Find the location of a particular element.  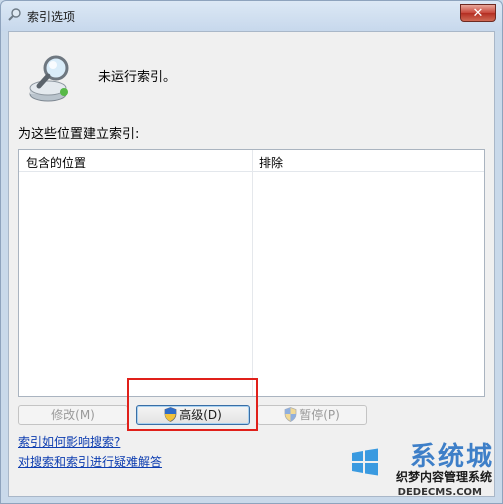

watermark: 系统城 织梦内容管理系统 DEDECMS.COM is located at coordinates (420, 471).